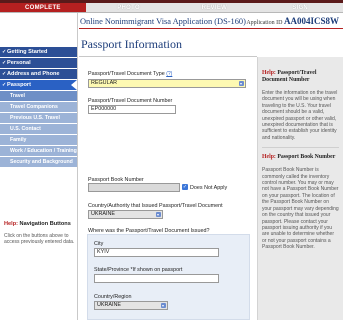 The width and height of the screenshot is (343, 320). What do you see at coordinates (19, 63) in the screenshot?
I see `sidebar-item-label: Personal` at bounding box center [19, 63].